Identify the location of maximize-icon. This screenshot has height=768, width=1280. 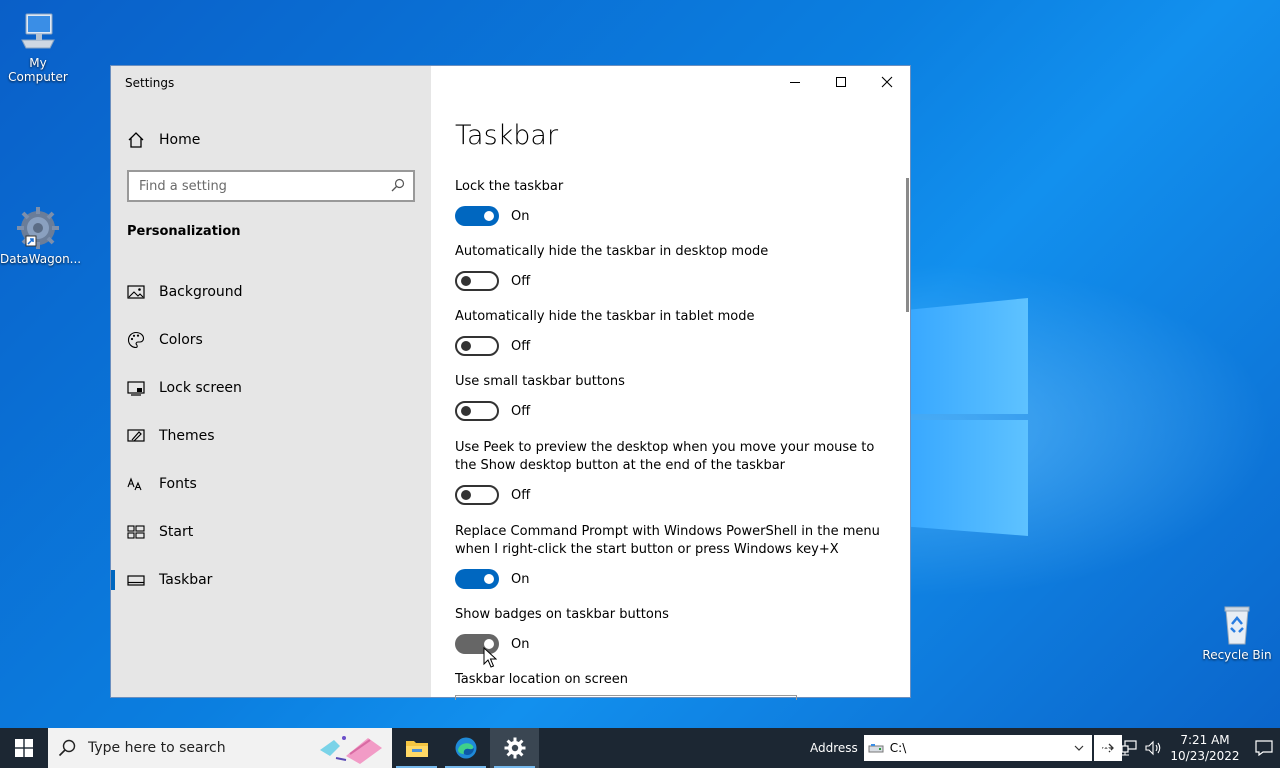
(841, 82).